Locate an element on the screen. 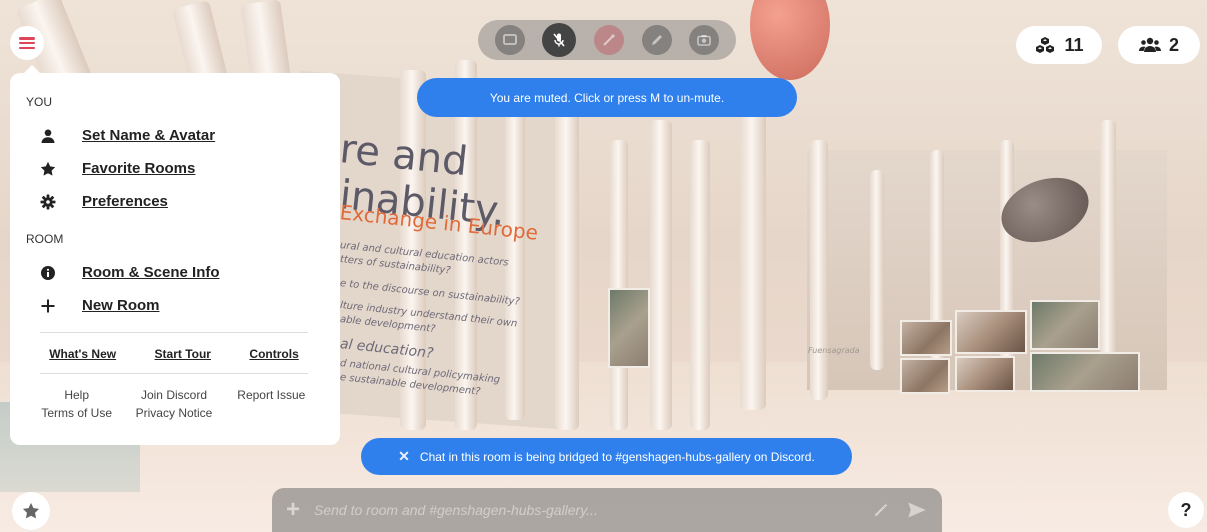  privacy-notice-link: Privacy Notice is located at coordinates (173, 413).